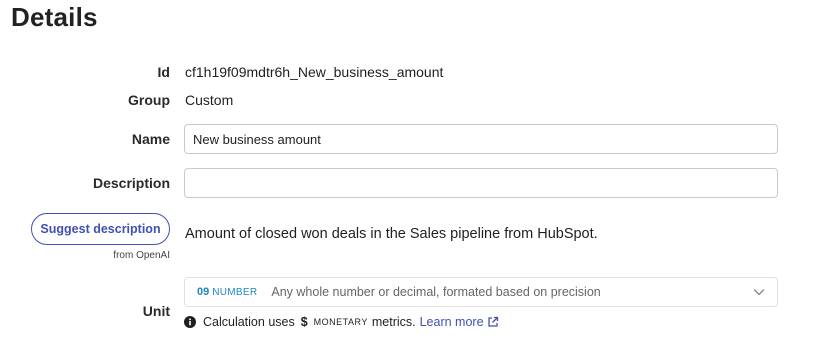 This screenshot has height=348, width=818. What do you see at coordinates (190, 322) in the screenshot?
I see `info-icon` at bounding box center [190, 322].